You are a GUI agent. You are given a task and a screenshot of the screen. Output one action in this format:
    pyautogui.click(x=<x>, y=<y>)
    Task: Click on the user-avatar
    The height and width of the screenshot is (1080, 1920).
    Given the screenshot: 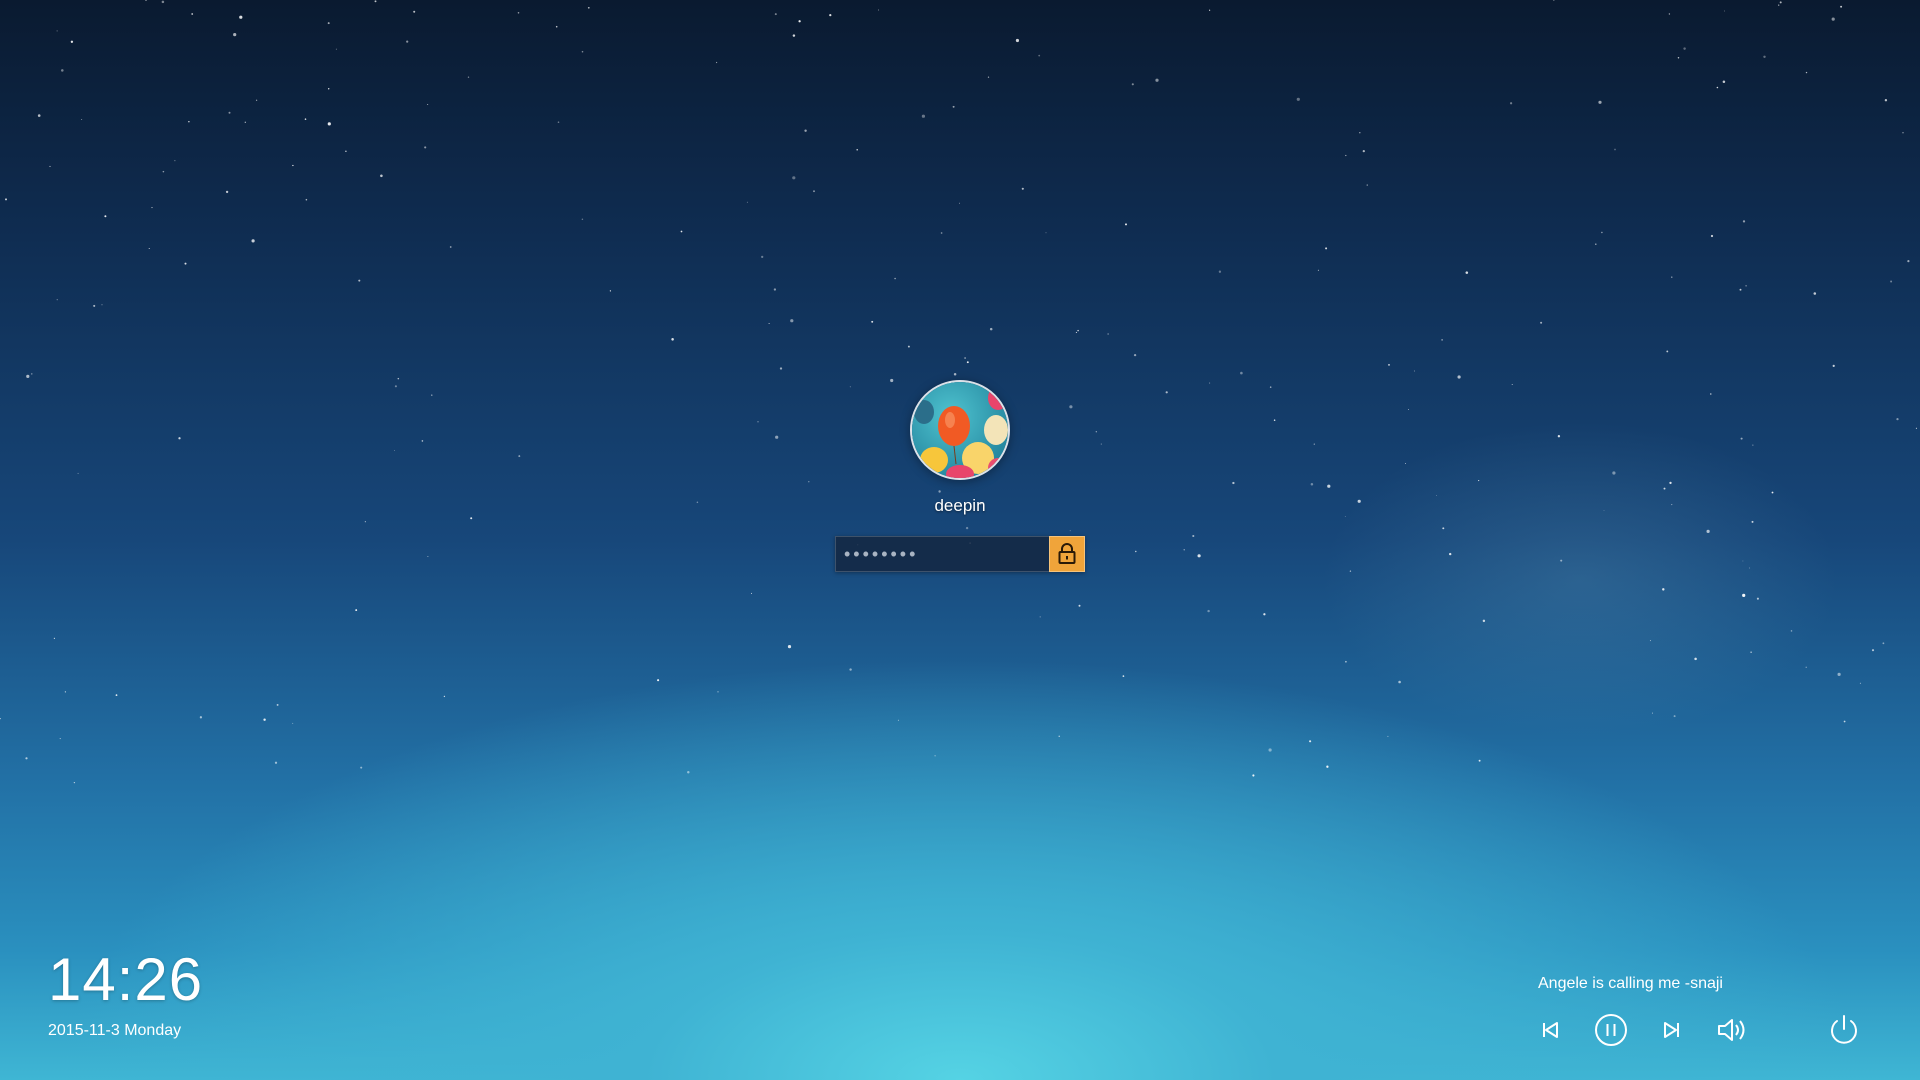 What is the action you would take?
    pyautogui.click(x=960, y=430)
    